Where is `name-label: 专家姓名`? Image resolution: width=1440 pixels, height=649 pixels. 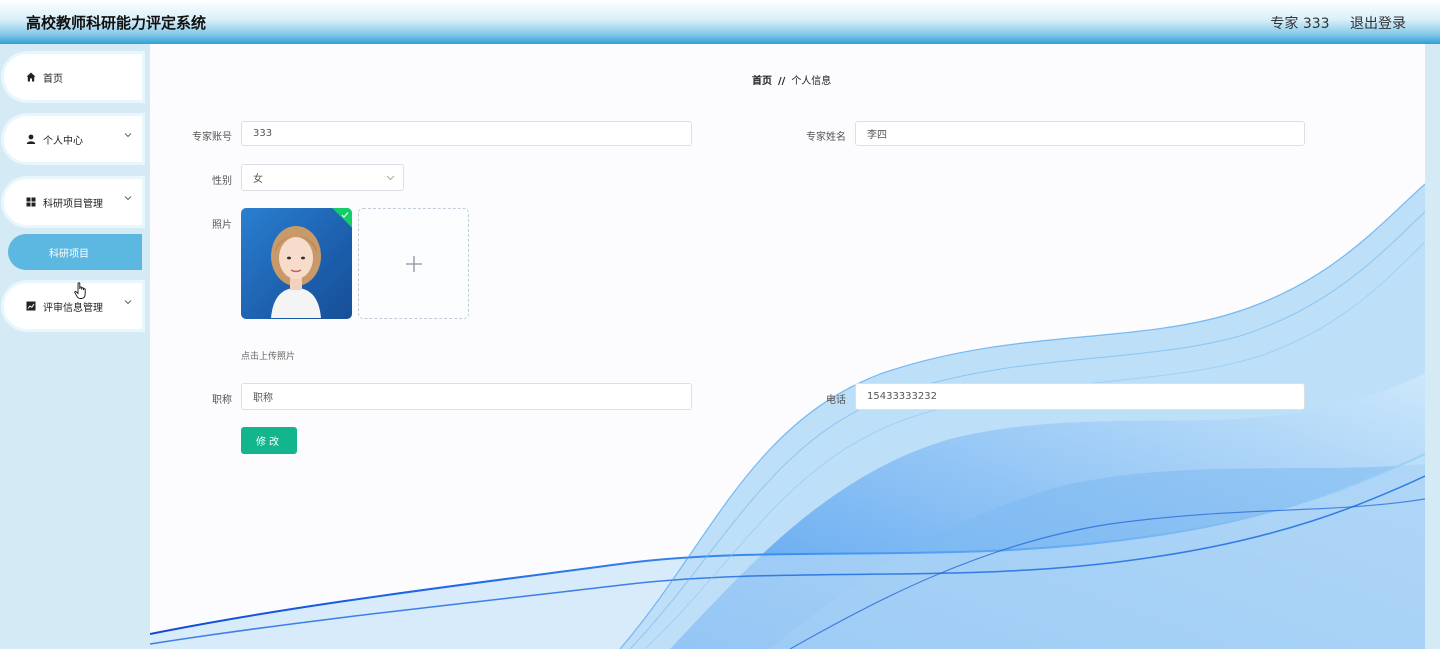 name-label: 专家姓名 is located at coordinates (826, 137).